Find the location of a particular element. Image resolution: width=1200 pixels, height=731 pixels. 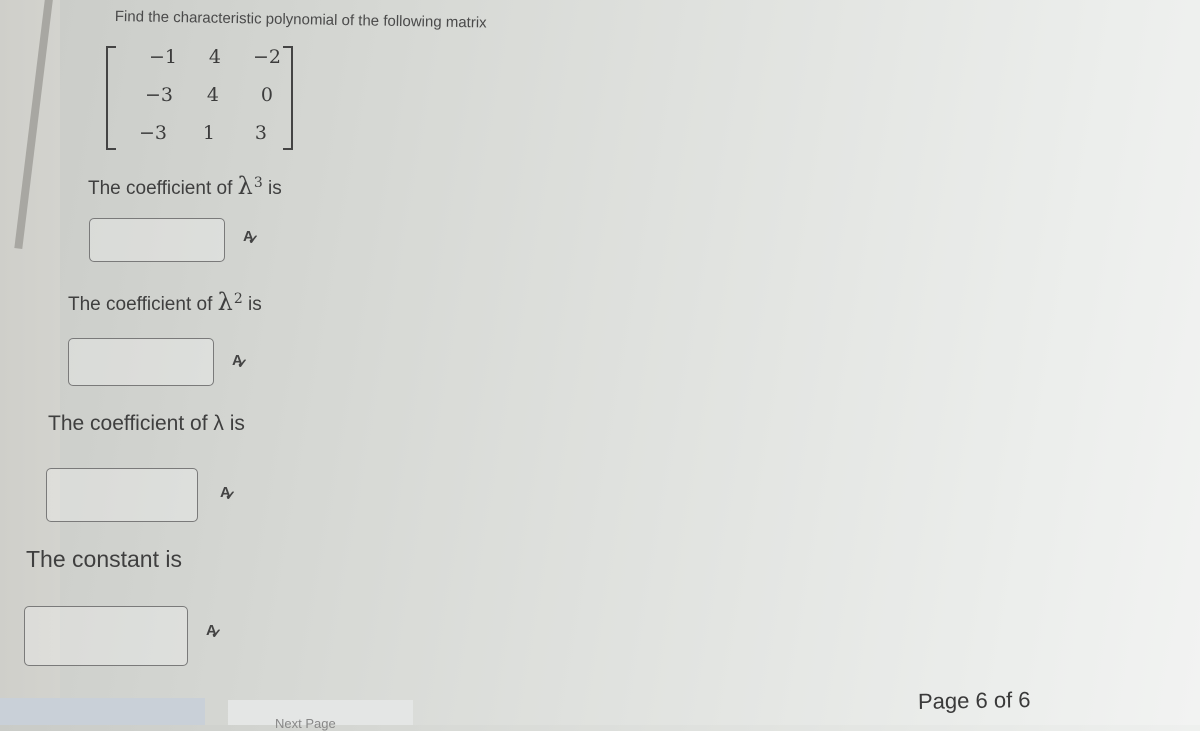

matrix-left-bracket is located at coordinates (111, 98).